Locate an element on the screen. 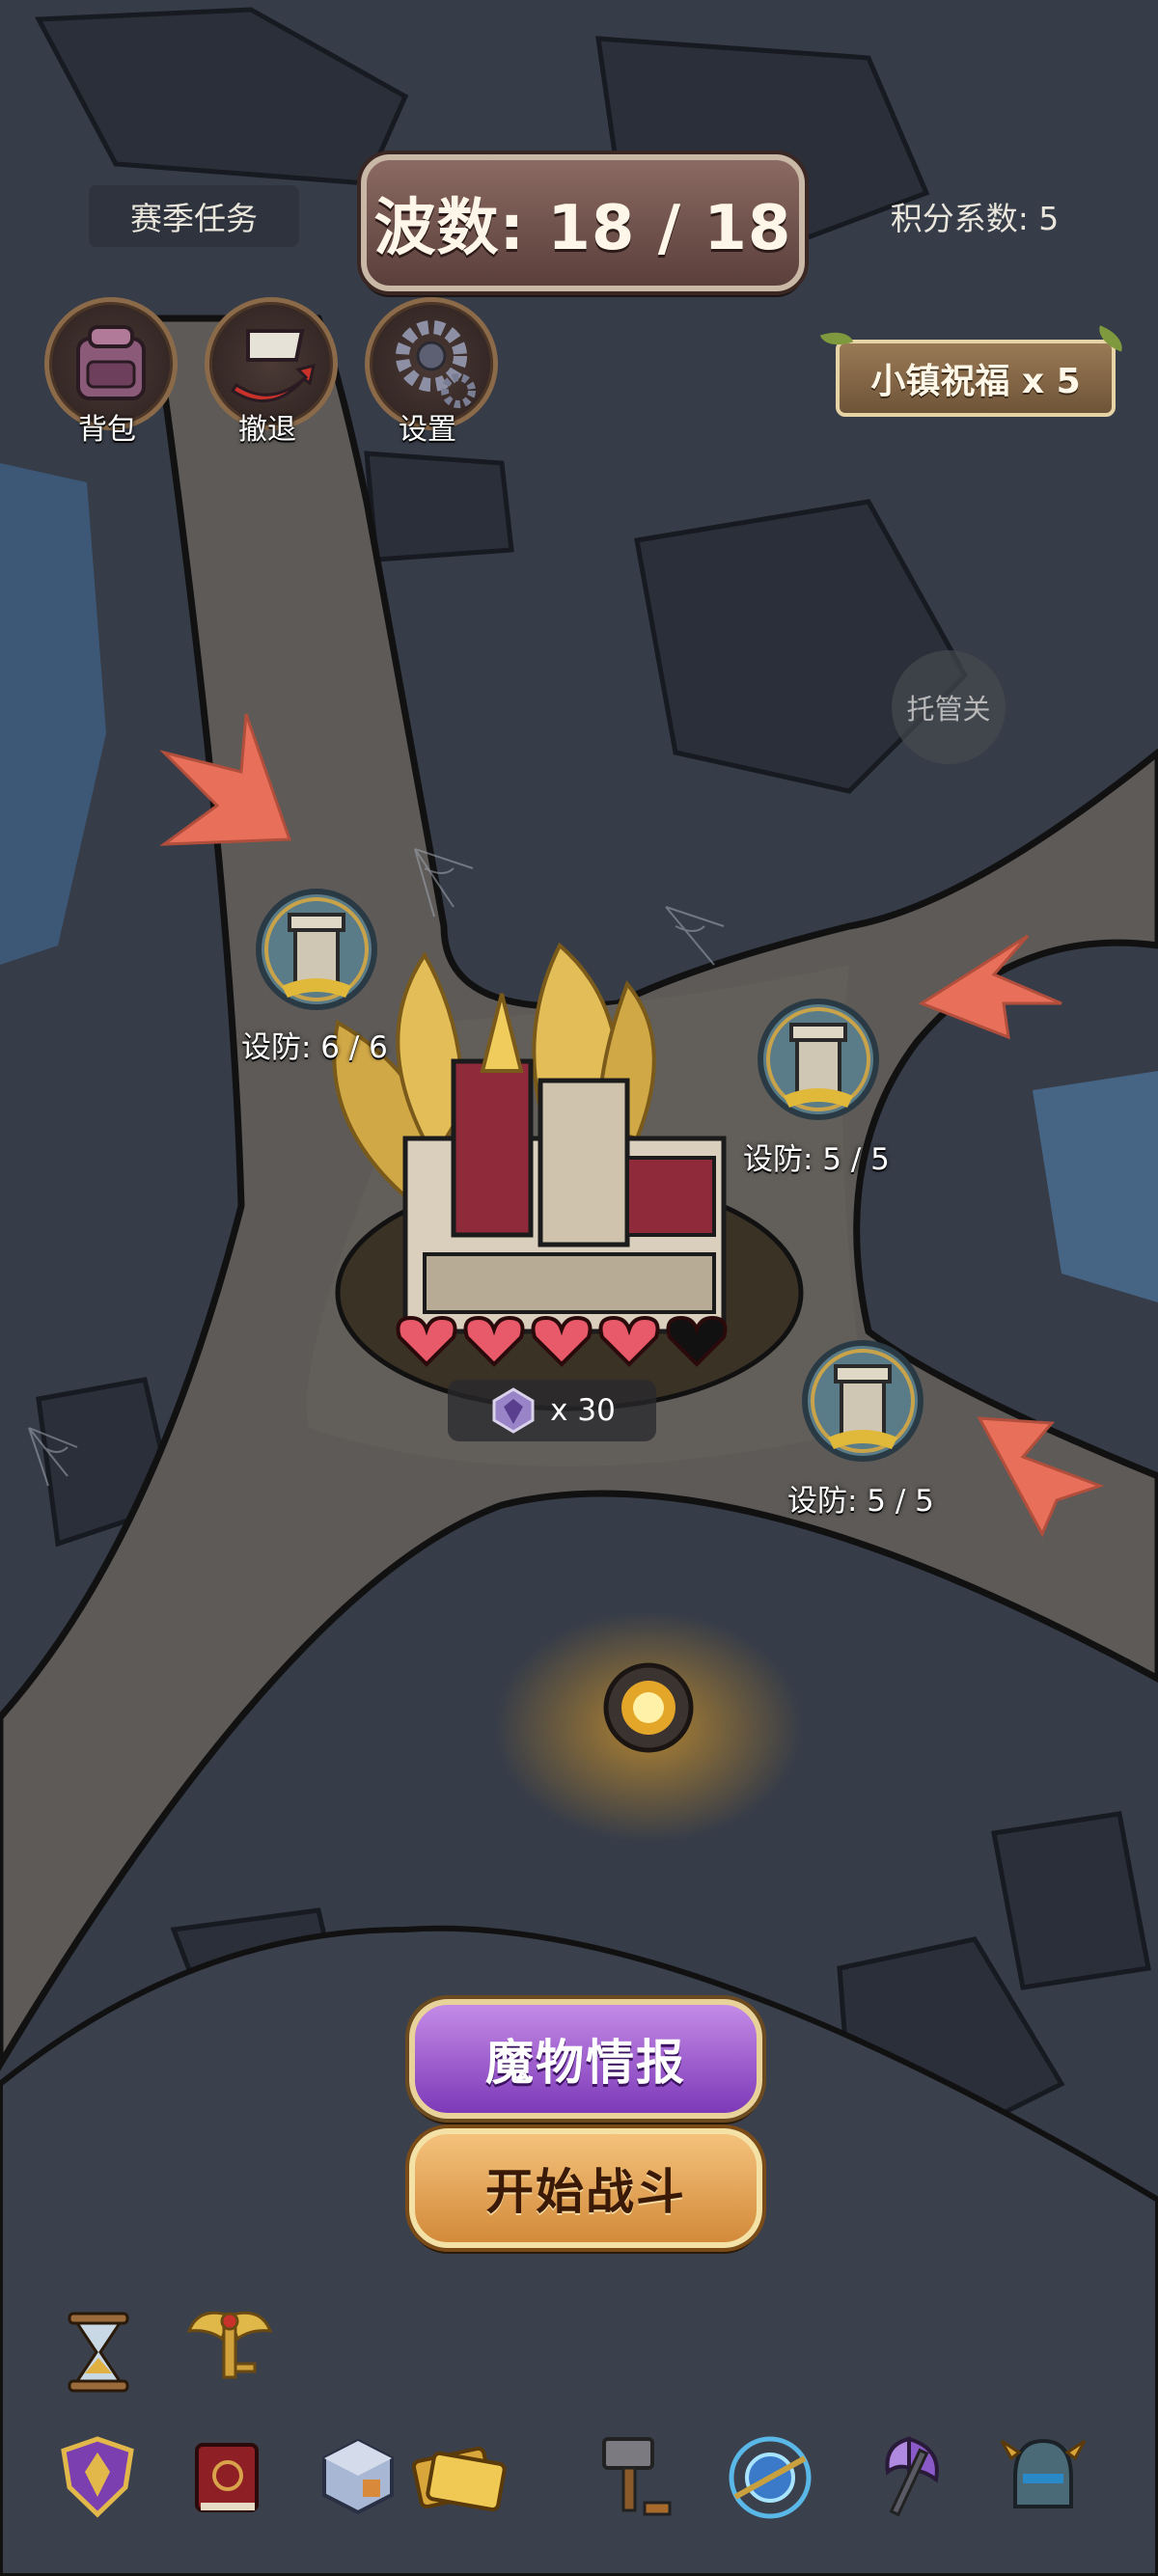 The image size is (1158, 2576). auto-battle-label: 托管关 is located at coordinates (948, 709).